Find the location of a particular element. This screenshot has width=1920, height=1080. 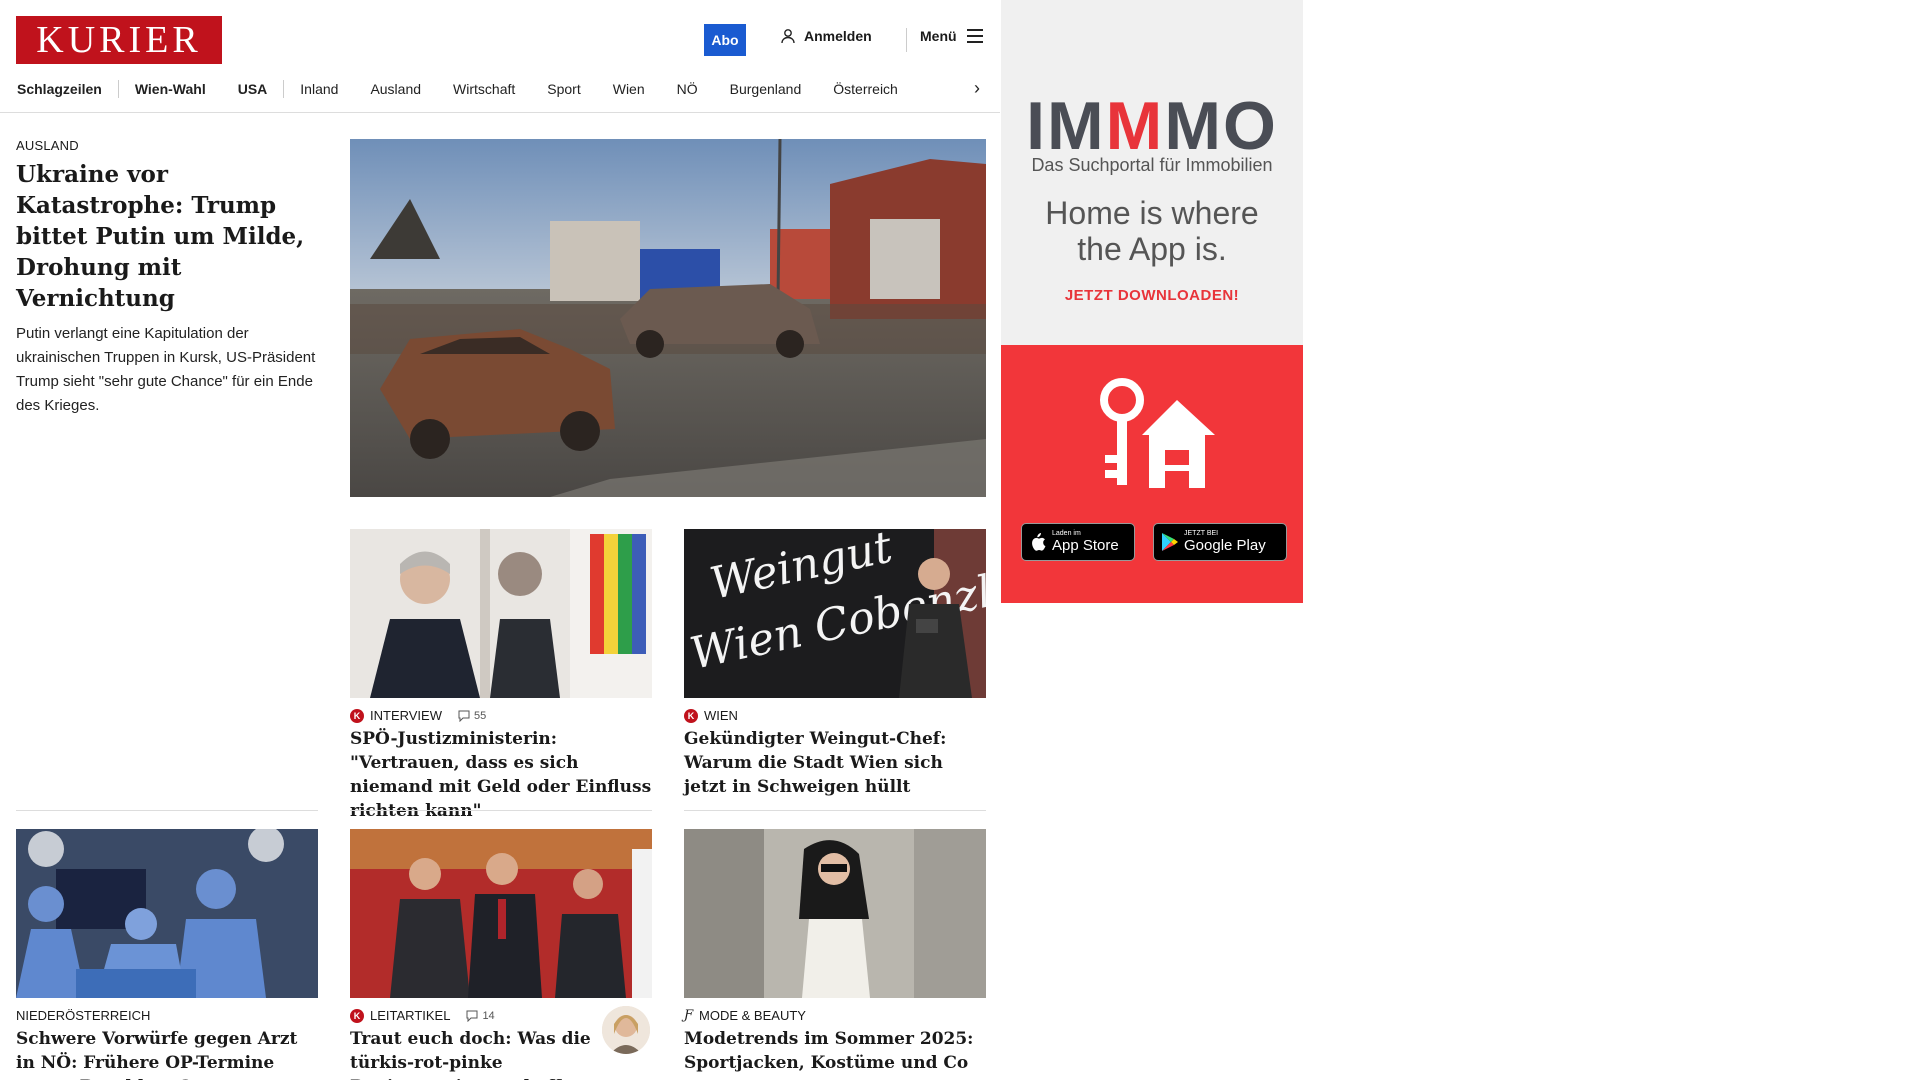

fashion-photo is located at coordinates (835, 913).